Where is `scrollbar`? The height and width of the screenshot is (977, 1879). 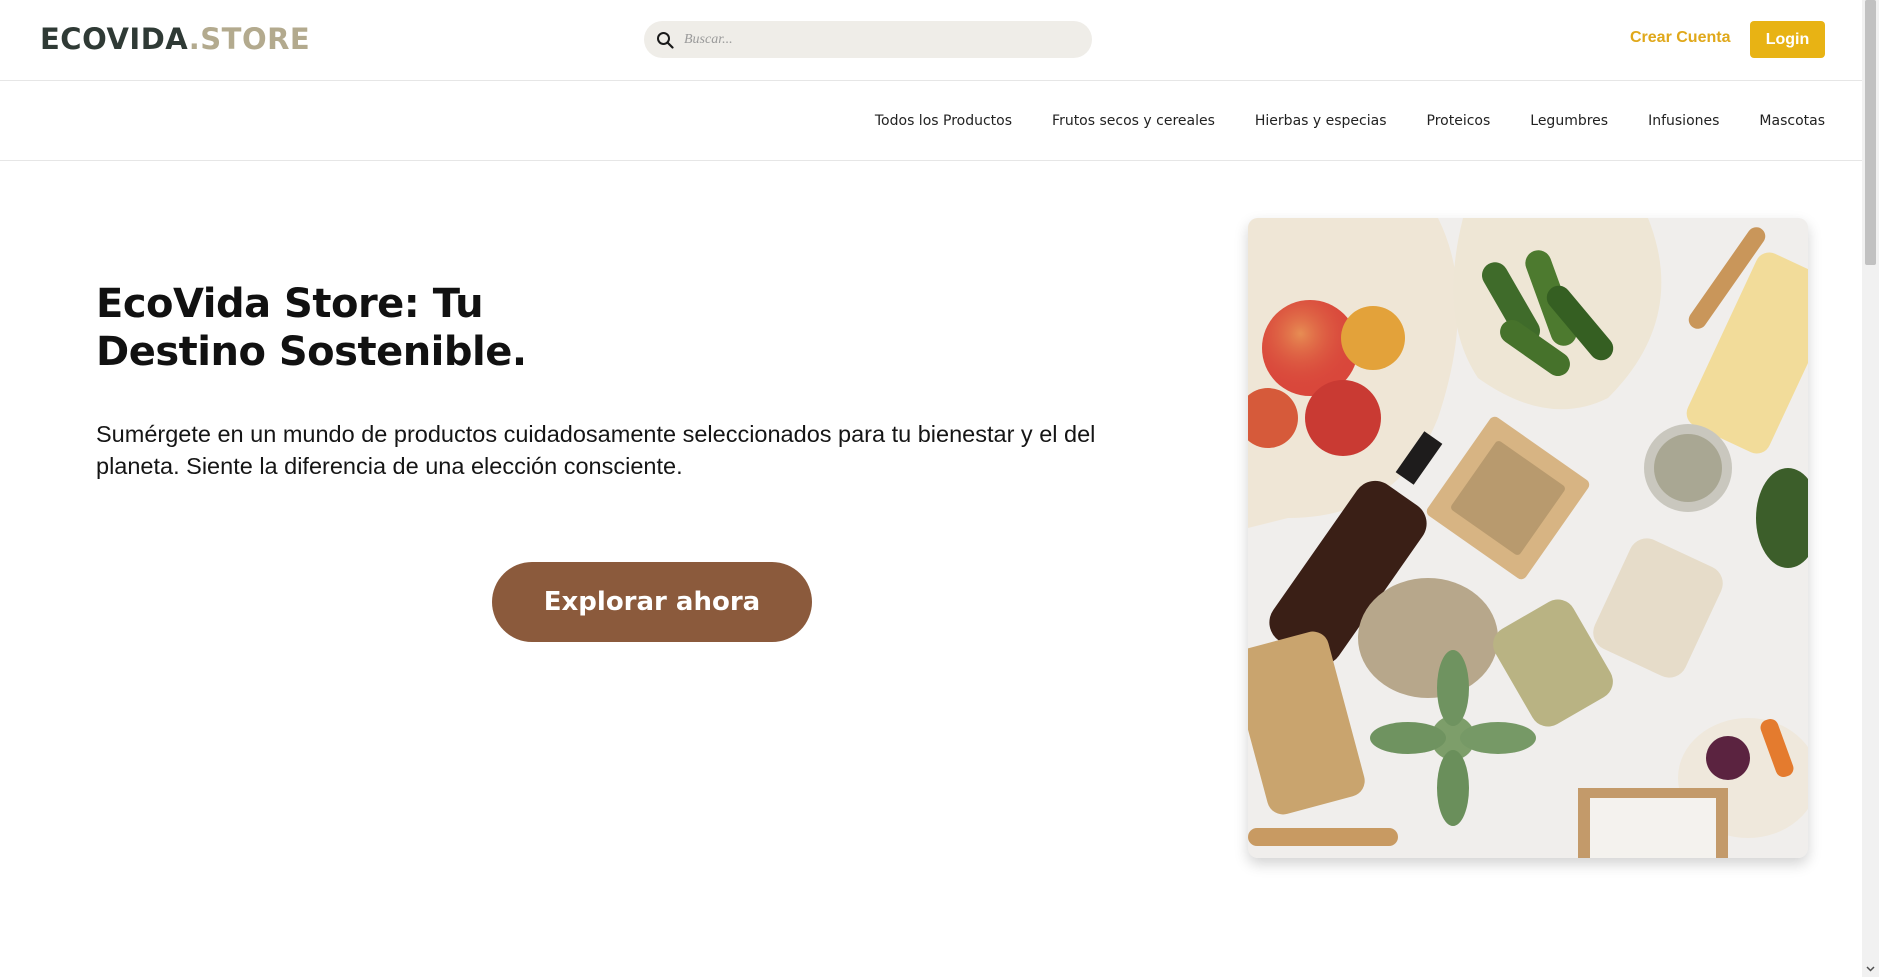 scrollbar is located at coordinates (1870, 488).